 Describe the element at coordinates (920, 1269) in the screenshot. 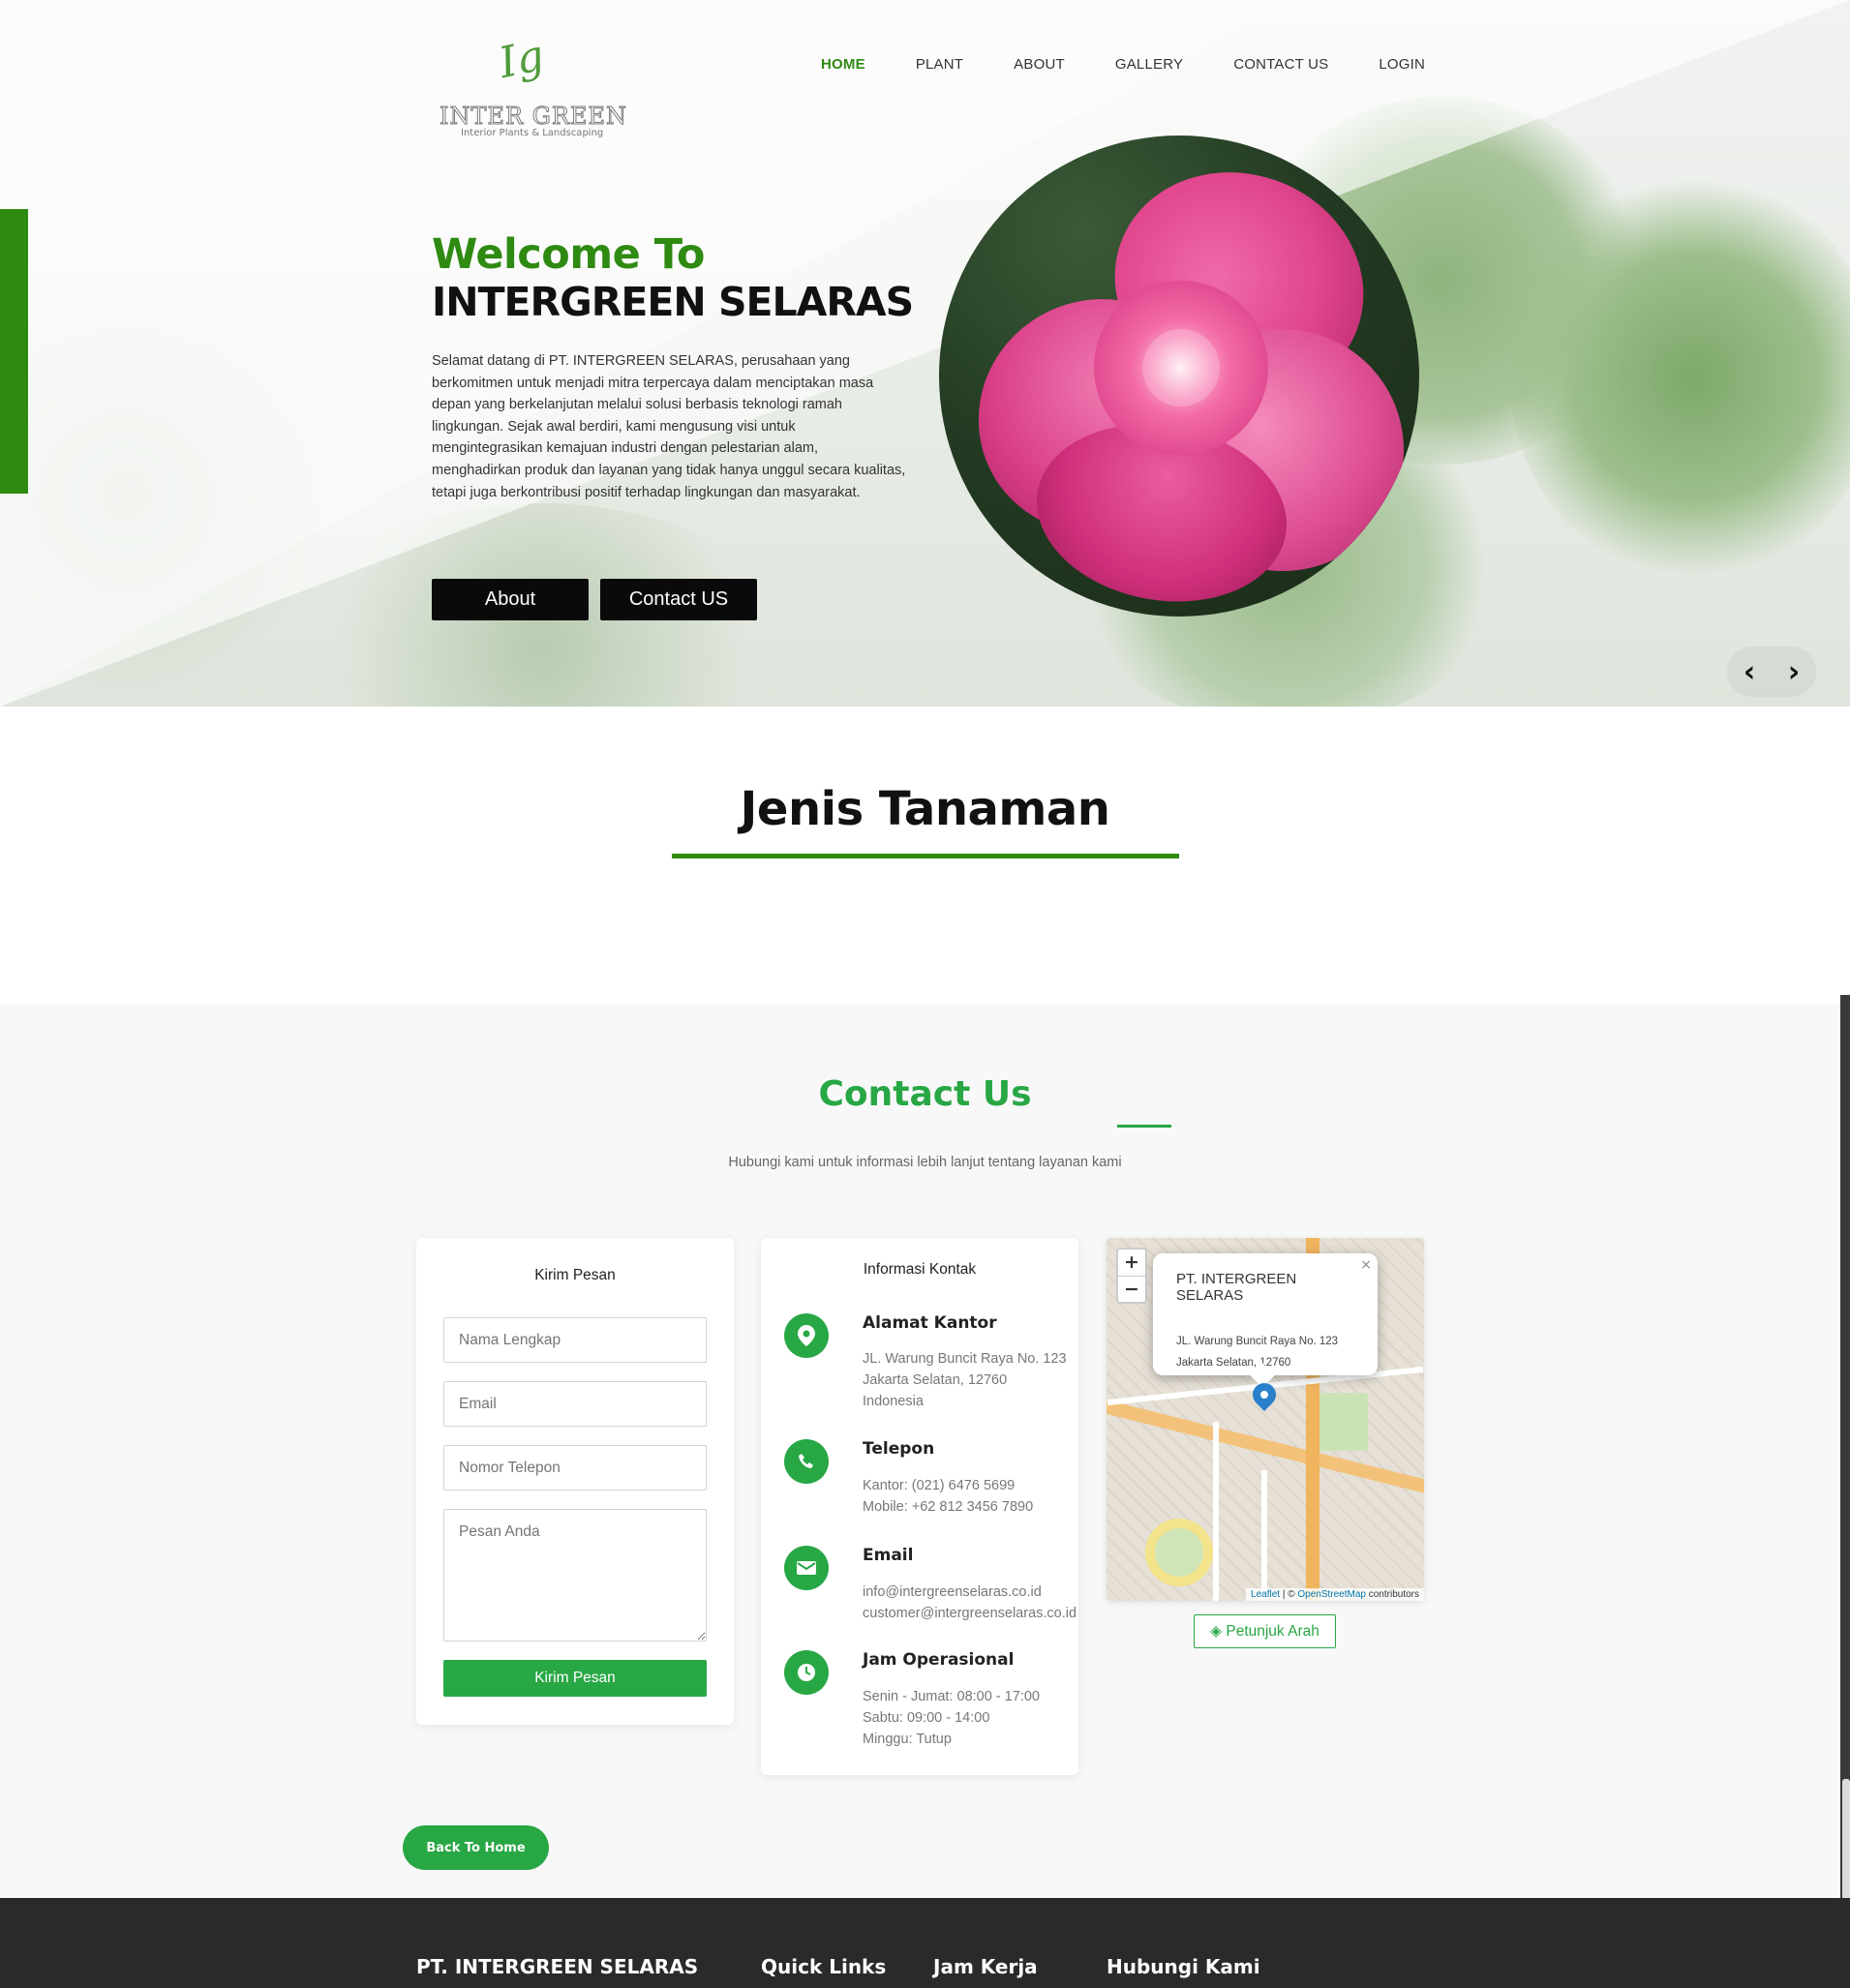

I see `info-heading: Informasi Kontak` at that location.